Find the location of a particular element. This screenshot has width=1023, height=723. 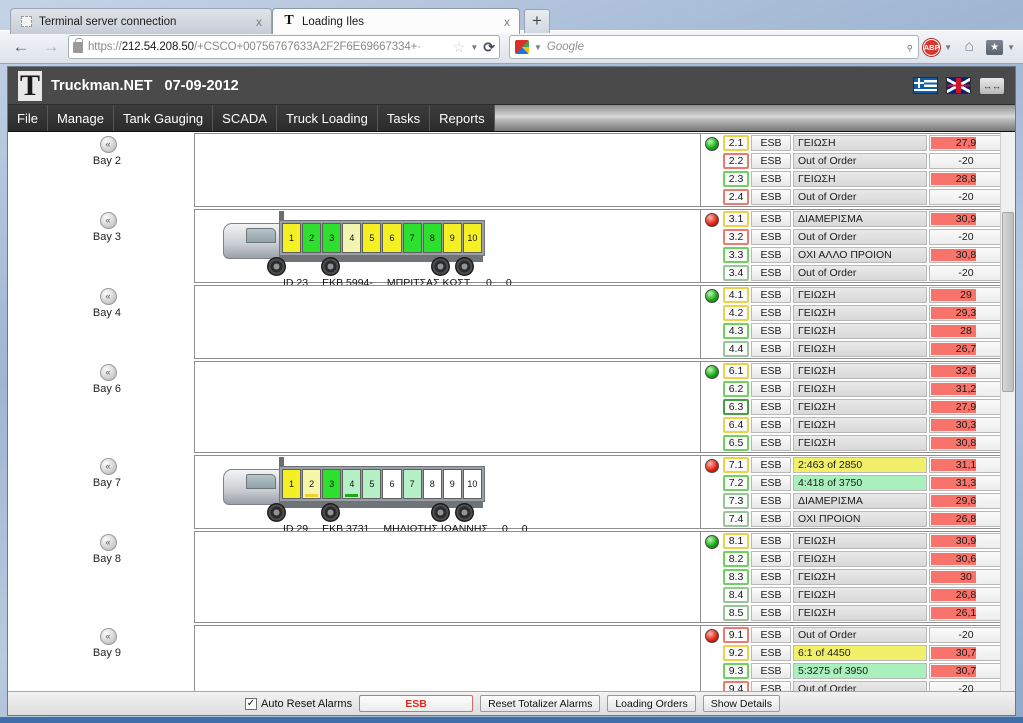

table-row: 9.3ESB5:3275 of 395030,773 is located at coordinates (869, 671).